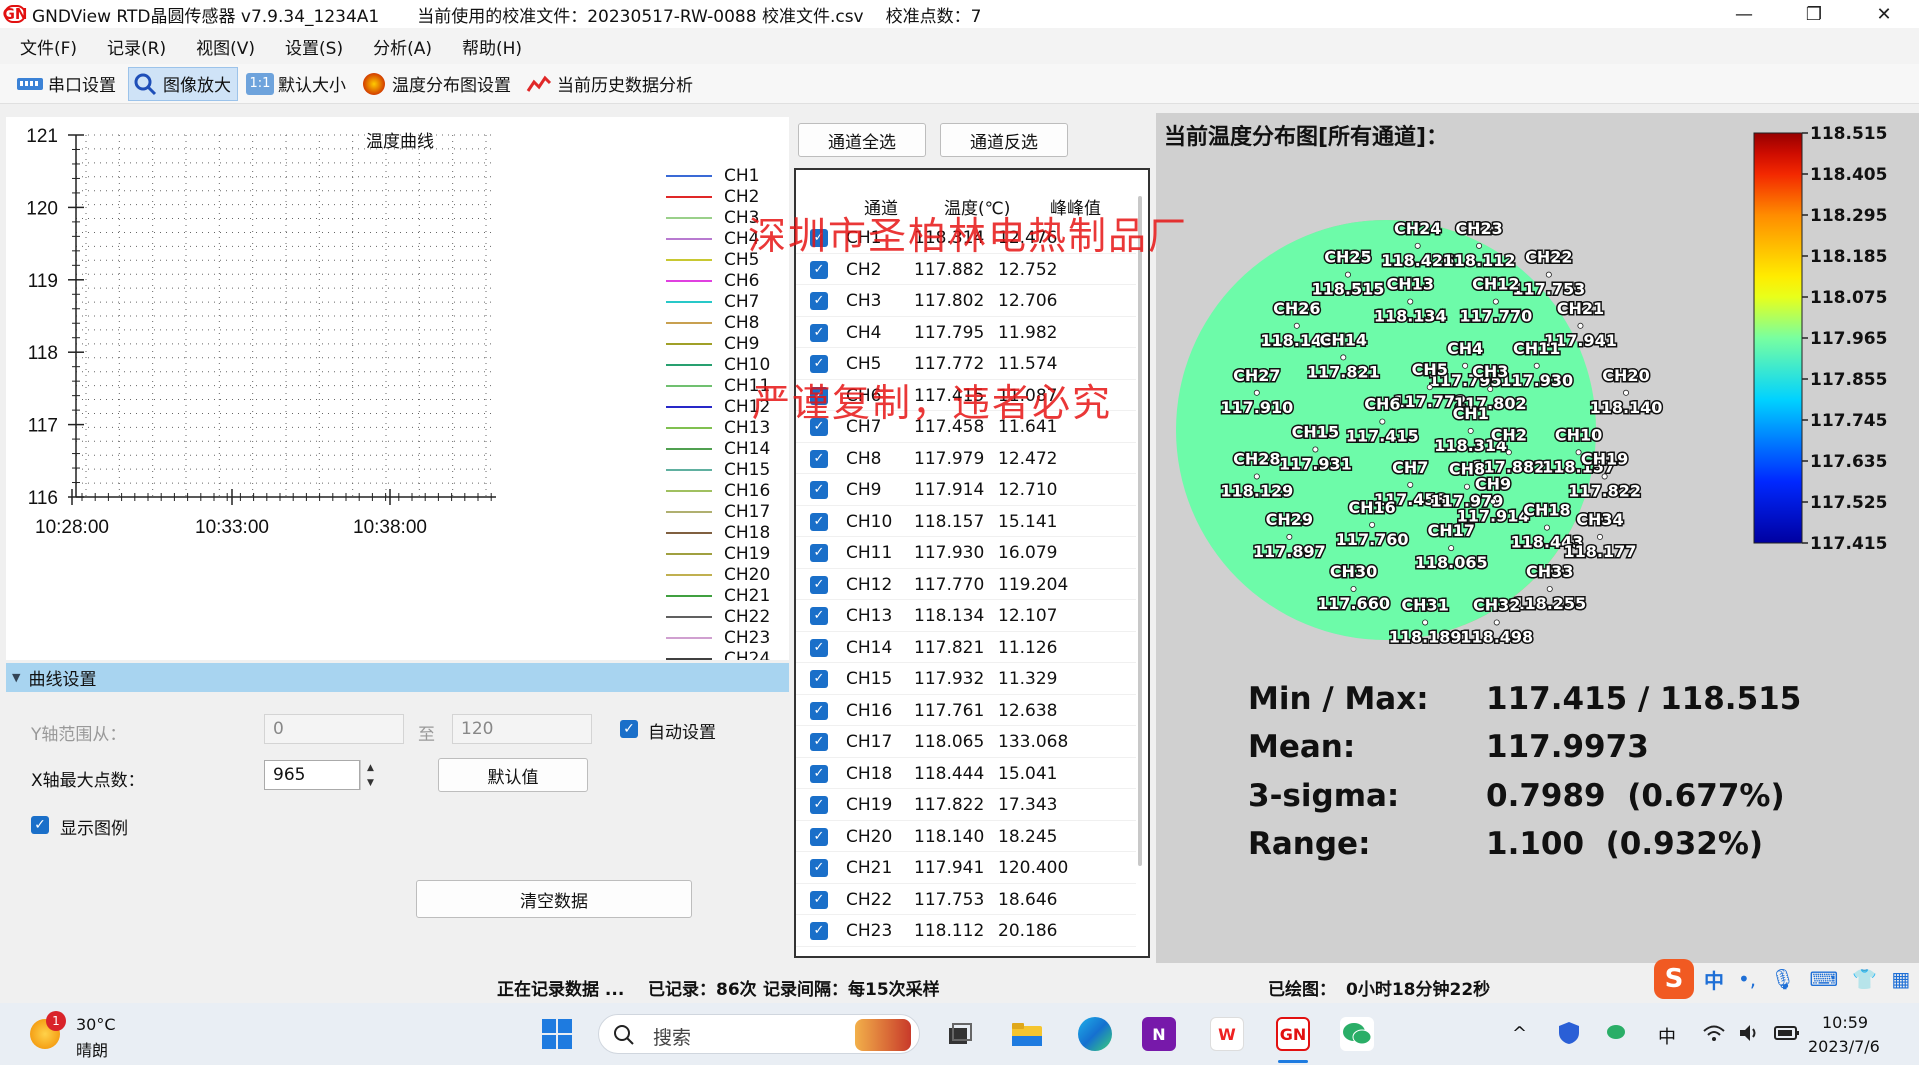 Image resolution: width=1919 pixels, height=1065 pixels. I want to click on y-range-from-input: 0, so click(334, 729).